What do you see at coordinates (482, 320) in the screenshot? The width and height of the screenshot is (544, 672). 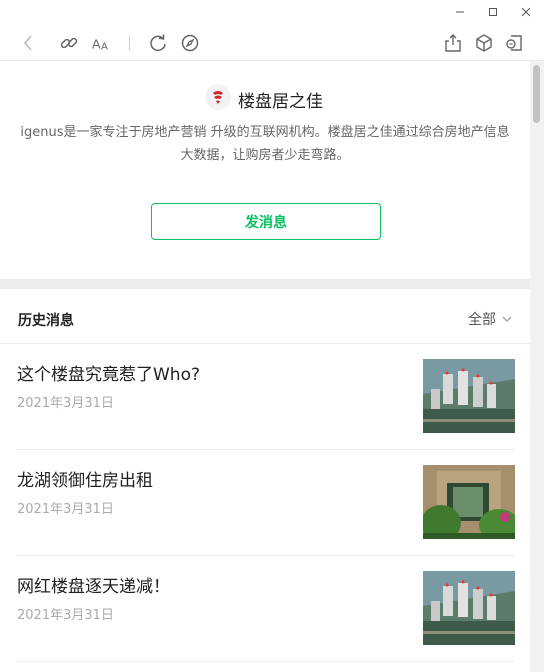 I see `filter-label: 全部` at bounding box center [482, 320].